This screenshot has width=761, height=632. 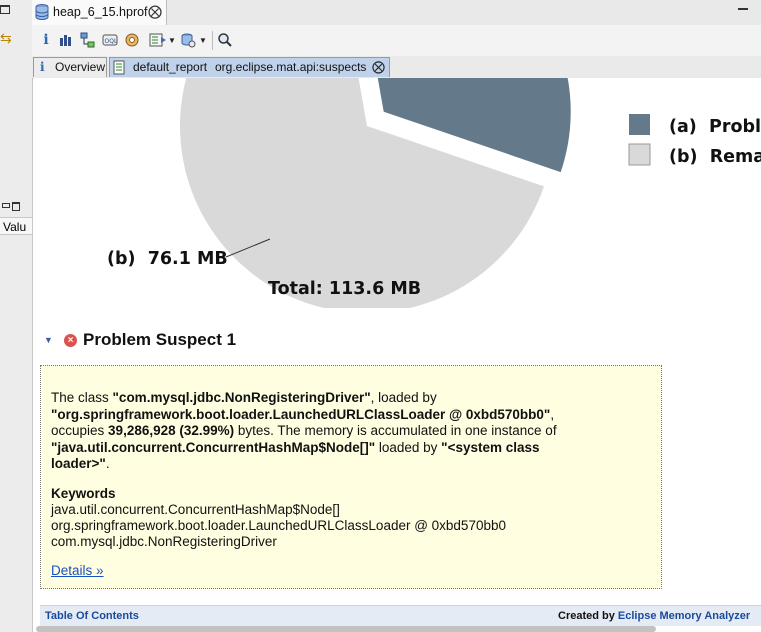 I want to click on editor-tab-title: heap_6_15.hprof, so click(x=100, y=12).